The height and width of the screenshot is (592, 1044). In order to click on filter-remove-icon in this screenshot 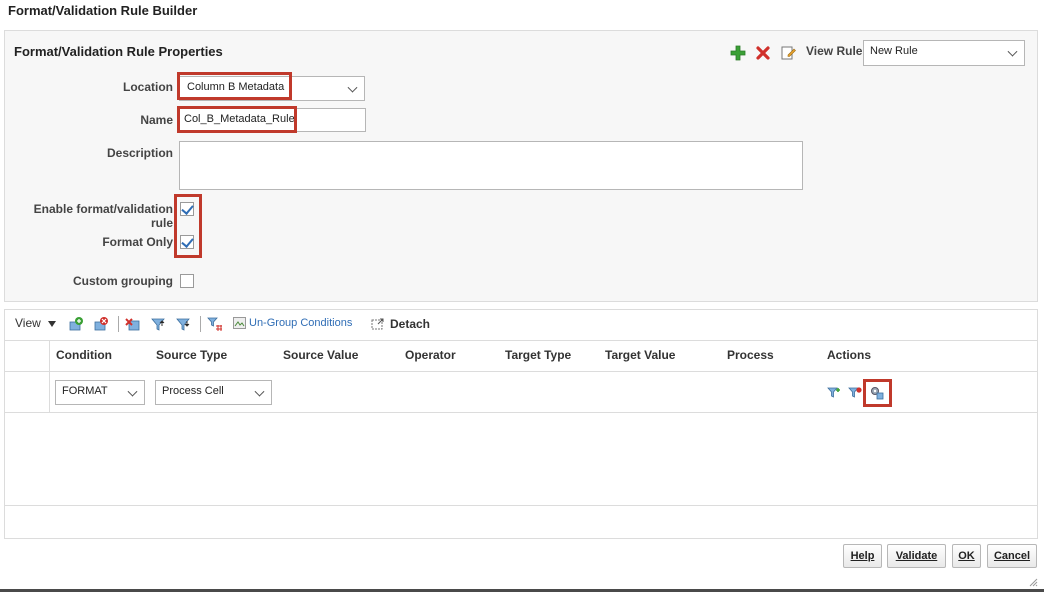, I will do `click(855, 392)`.